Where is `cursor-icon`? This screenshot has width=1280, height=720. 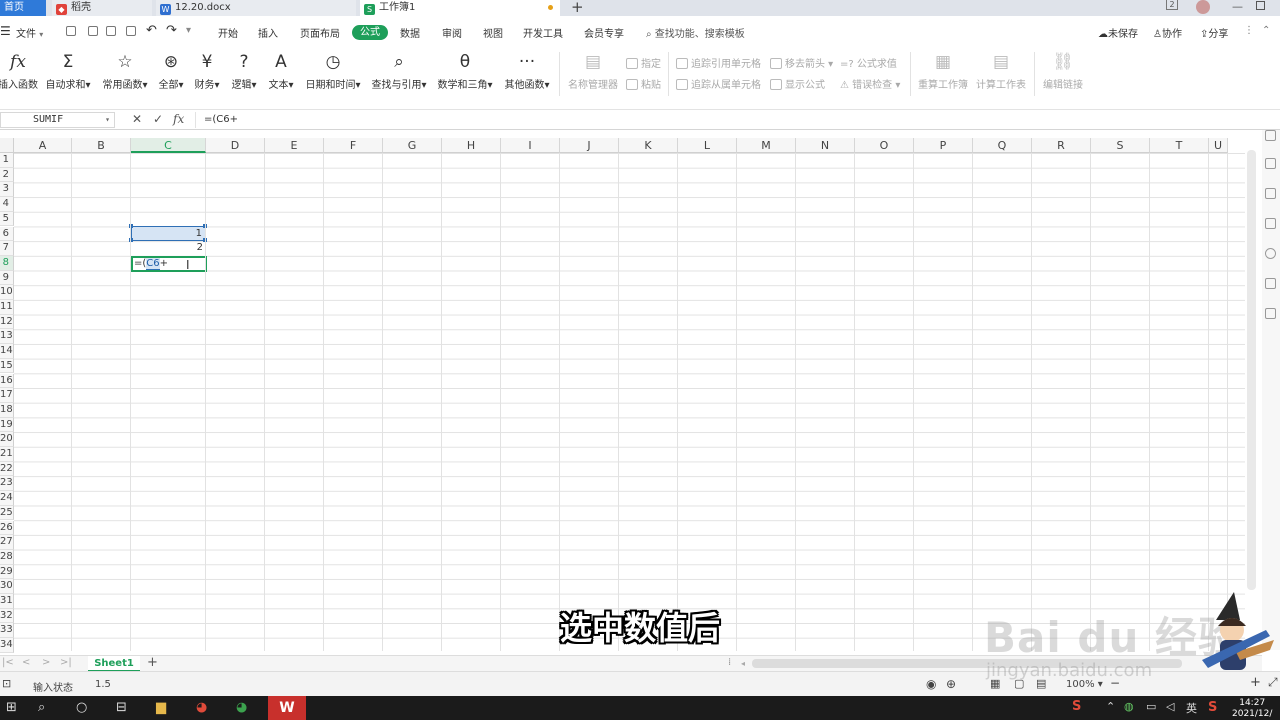
cursor-icon is located at coordinates (1270, 163).